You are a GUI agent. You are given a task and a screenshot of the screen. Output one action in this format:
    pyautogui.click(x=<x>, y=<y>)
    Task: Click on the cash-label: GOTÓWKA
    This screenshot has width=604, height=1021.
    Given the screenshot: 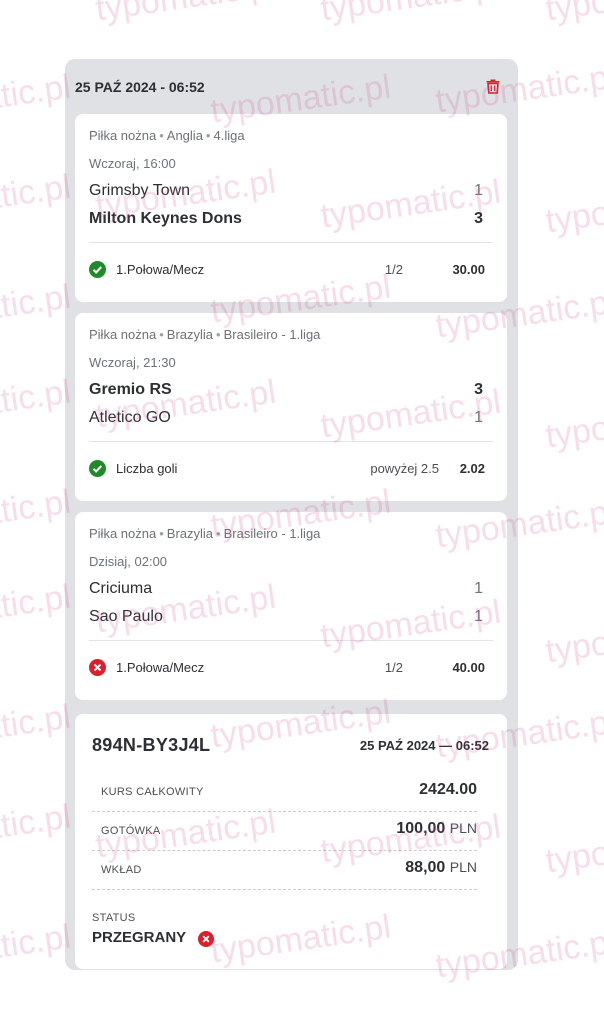 What is the action you would take?
    pyautogui.click(x=131, y=831)
    